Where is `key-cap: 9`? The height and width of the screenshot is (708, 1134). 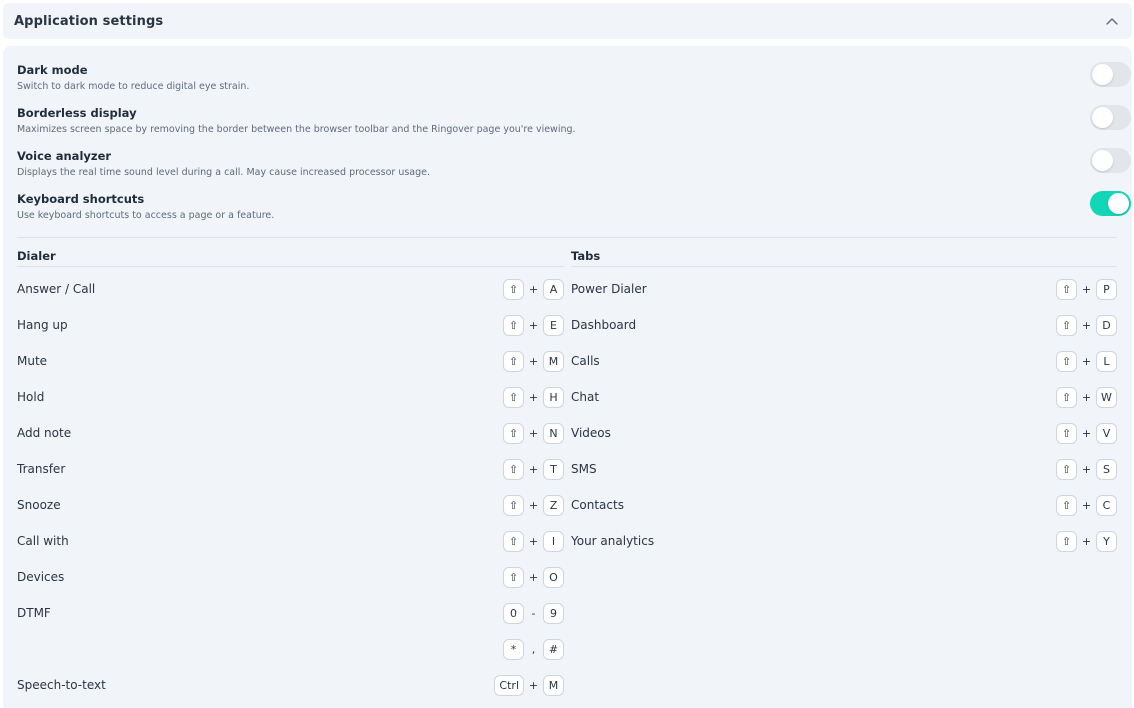 key-cap: 9 is located at coordinates (553, 613).